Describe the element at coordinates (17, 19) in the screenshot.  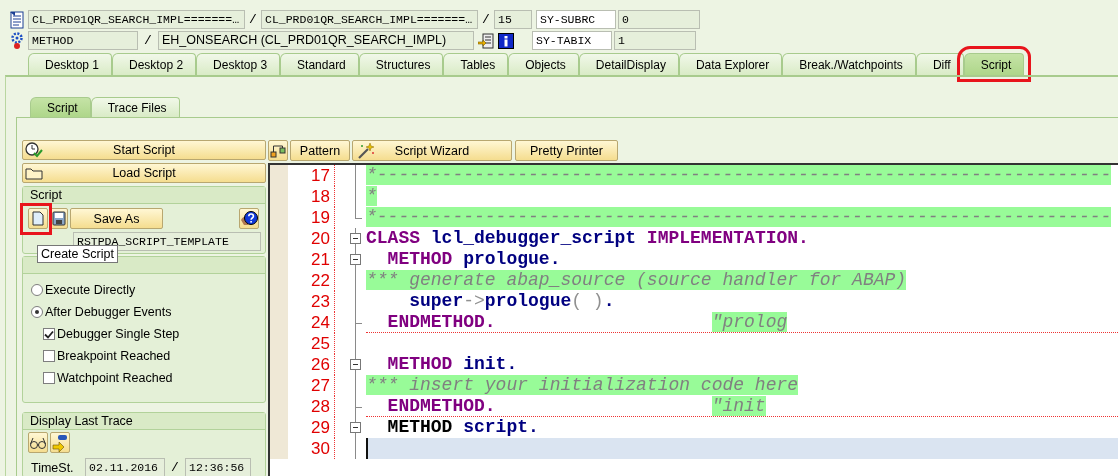
I see `document-icon` at that location.